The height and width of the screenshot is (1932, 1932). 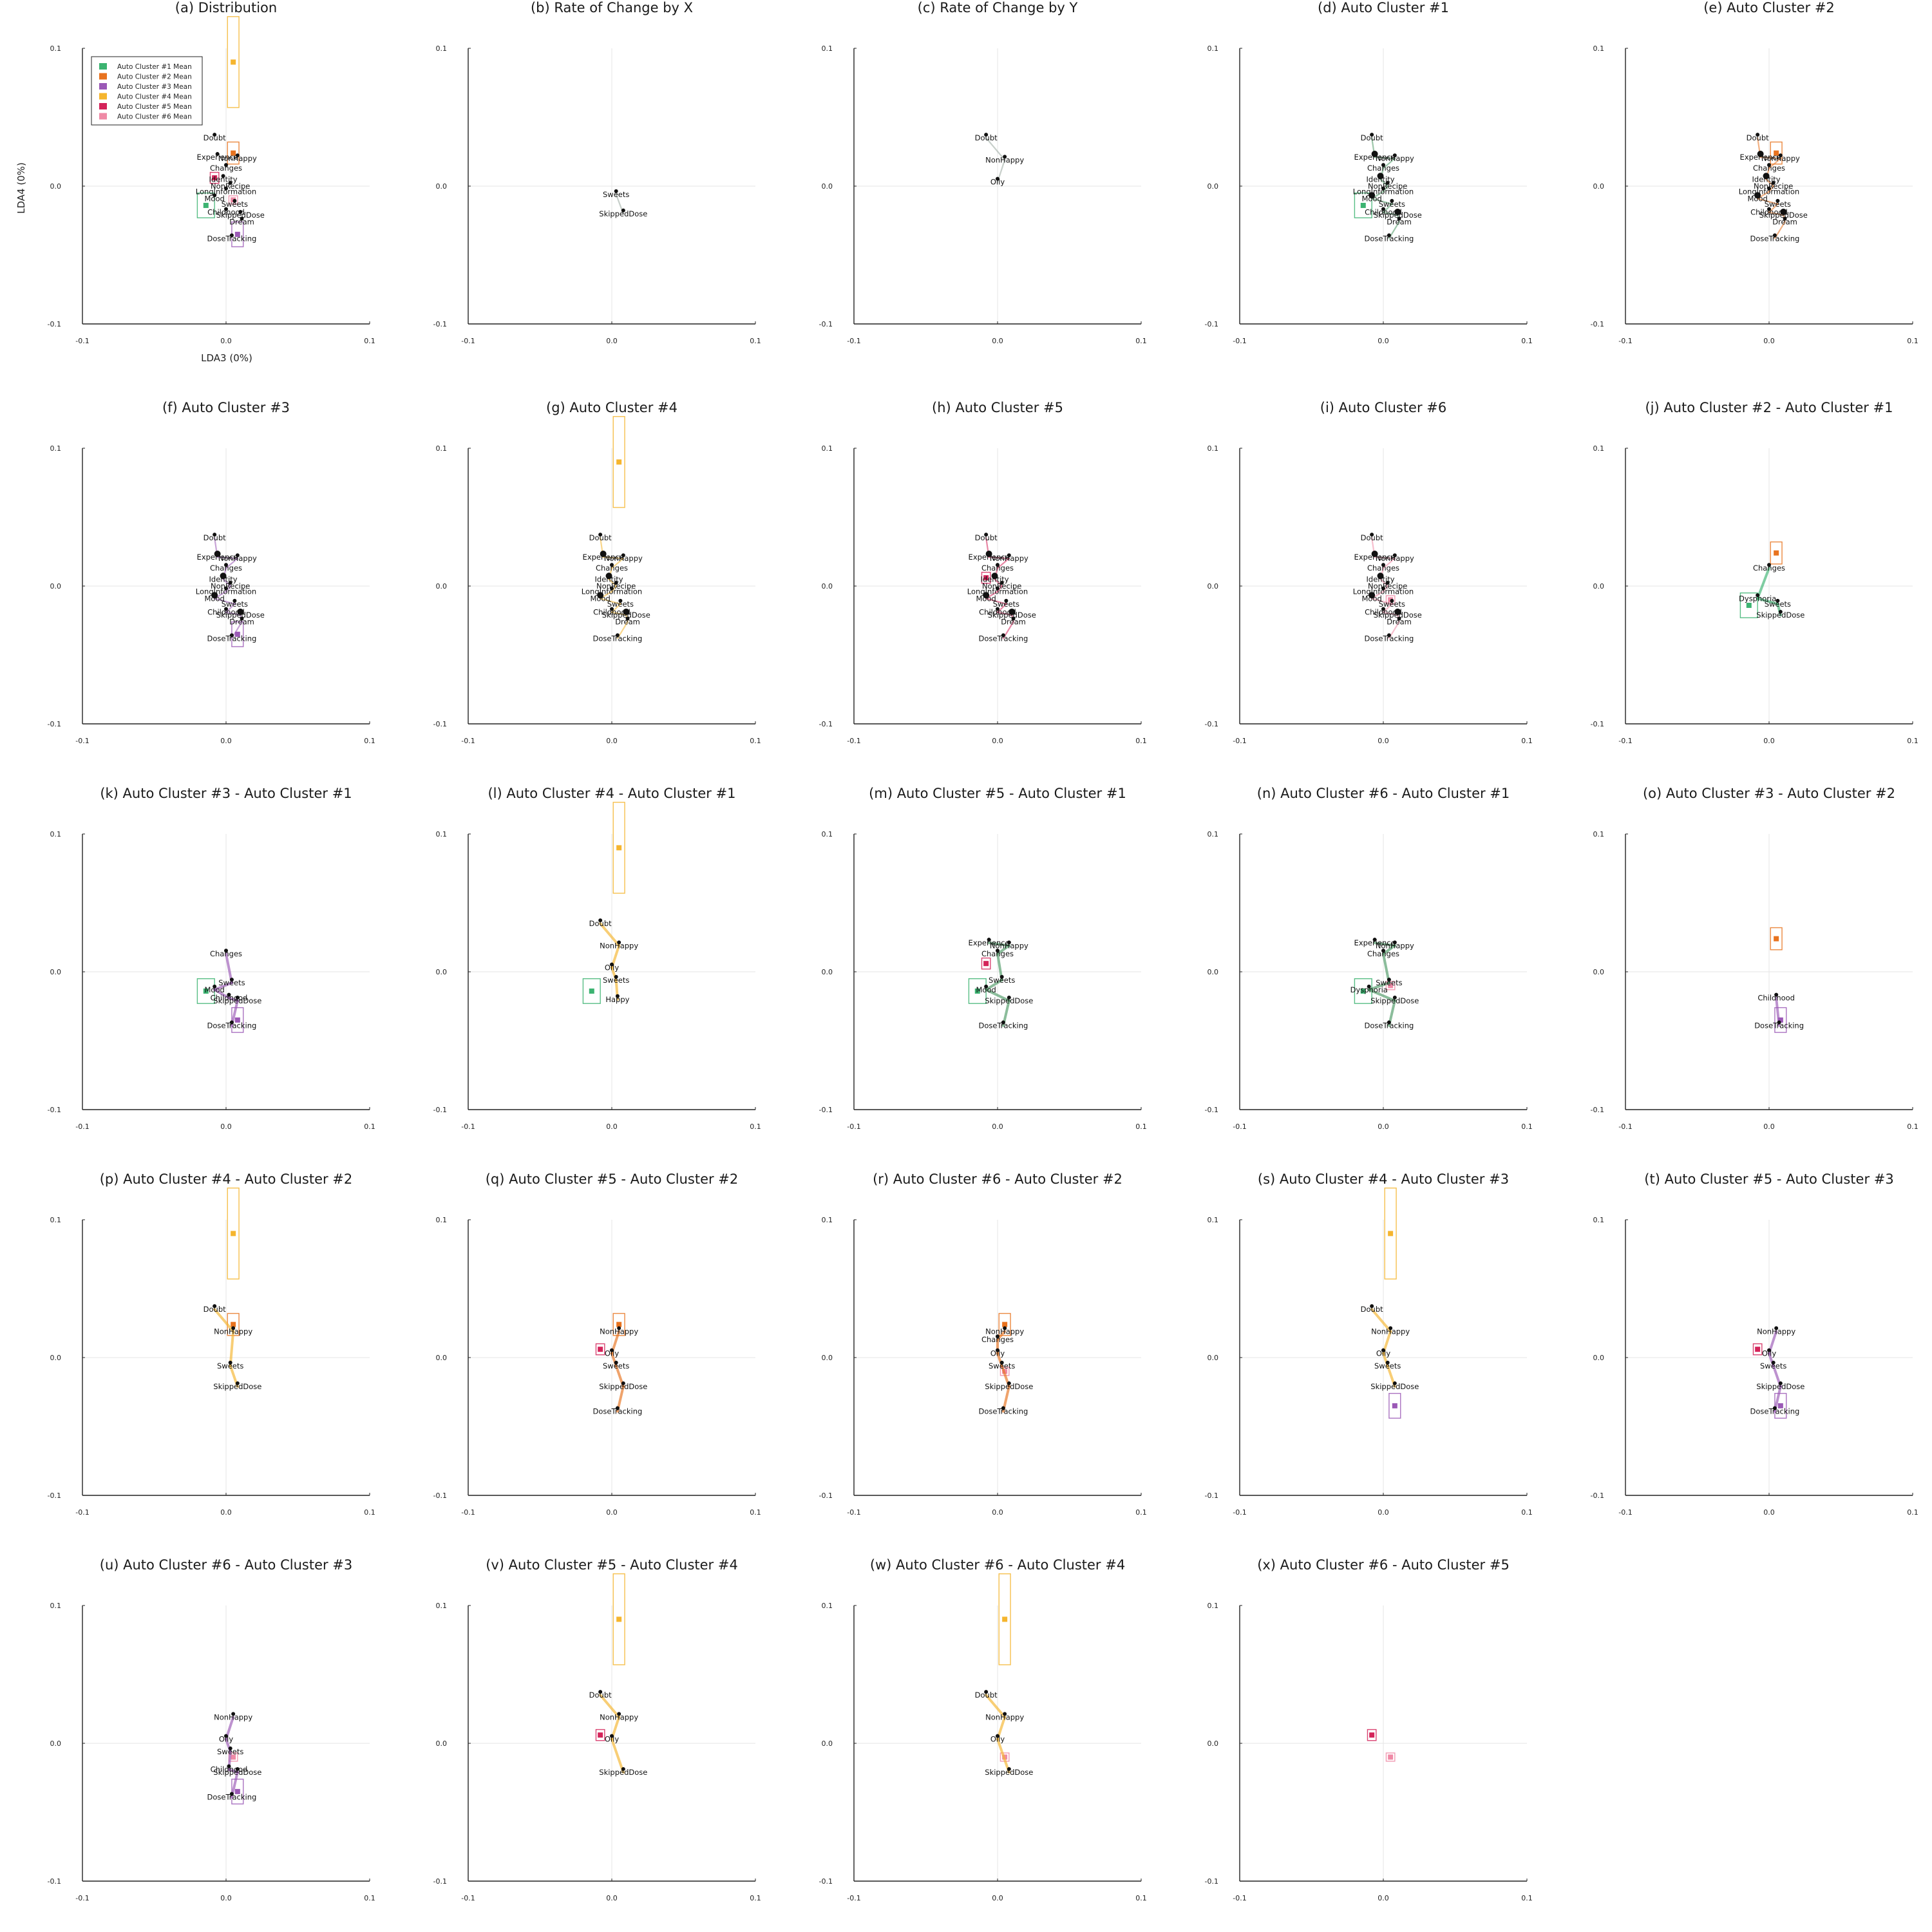 I want to click on panel-title: (c) Rate of Change by Y, so click(x=998, y=7).